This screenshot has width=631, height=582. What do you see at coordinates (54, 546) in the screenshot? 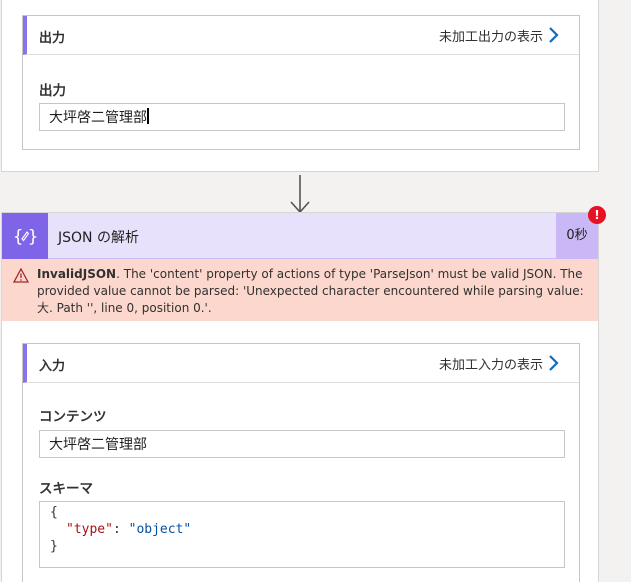
I see `schema-close-brace: }` at bounding box center [54, 546].